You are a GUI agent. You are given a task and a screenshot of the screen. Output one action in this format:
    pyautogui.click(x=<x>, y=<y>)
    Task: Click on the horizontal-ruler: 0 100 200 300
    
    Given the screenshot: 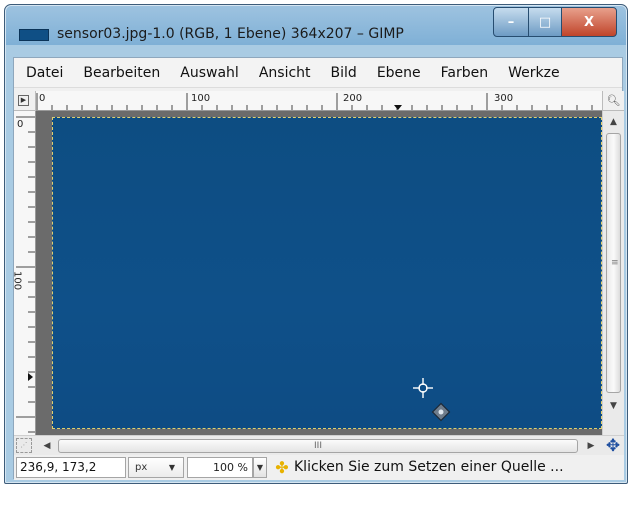 What is the action you would take?
    pyautogui.click(x=319, y=101)
    